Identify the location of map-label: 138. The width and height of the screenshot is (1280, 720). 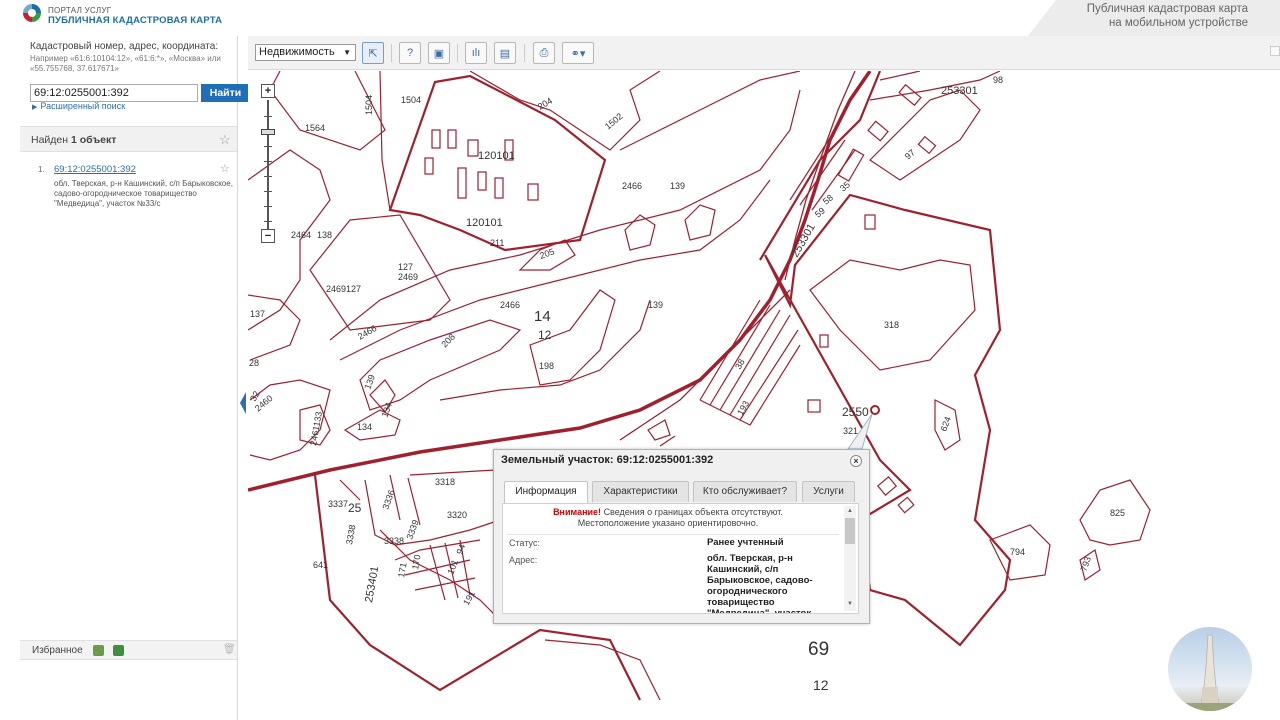
(324, 235).